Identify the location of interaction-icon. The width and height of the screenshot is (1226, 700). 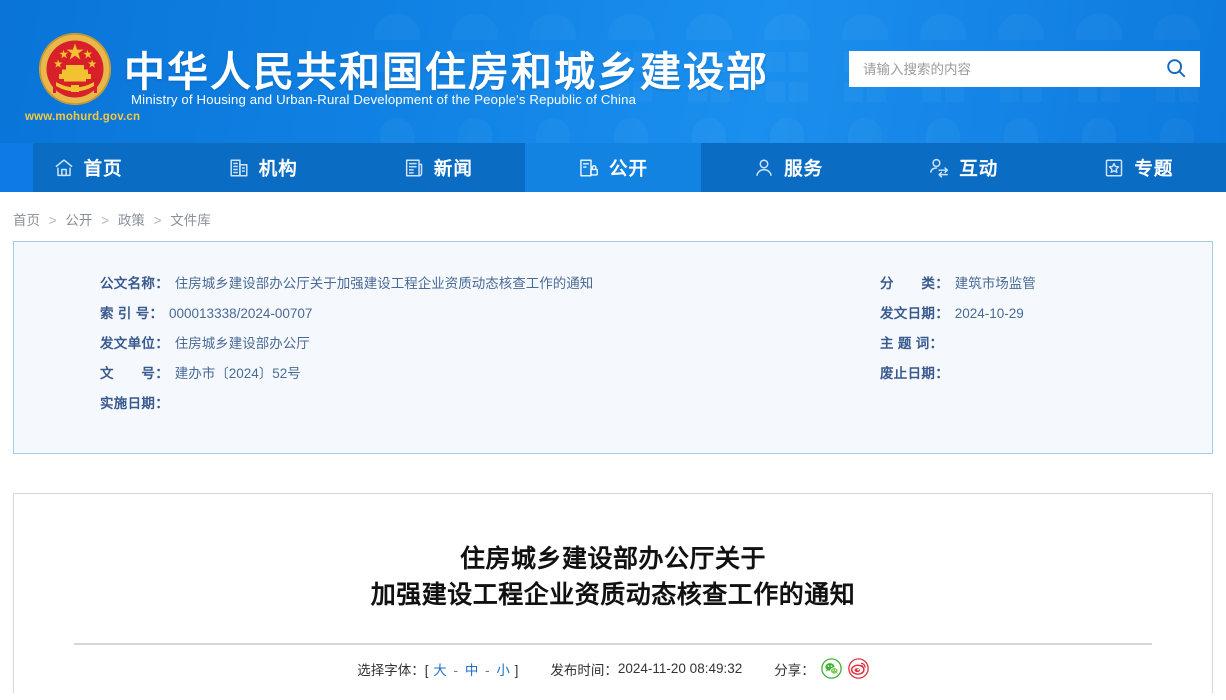
(939, 168).